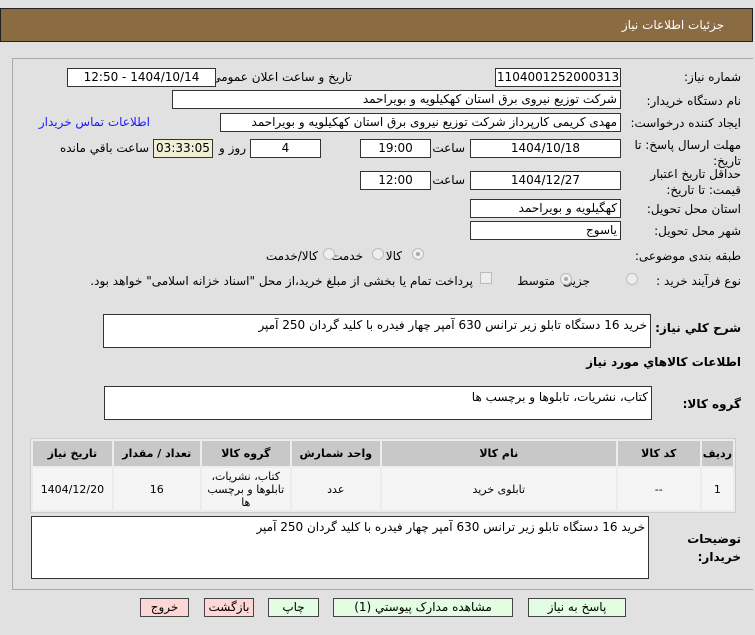 This screenshot has width=755, height=635. I want to click on city-field: یاسوج, so click(545, 230).